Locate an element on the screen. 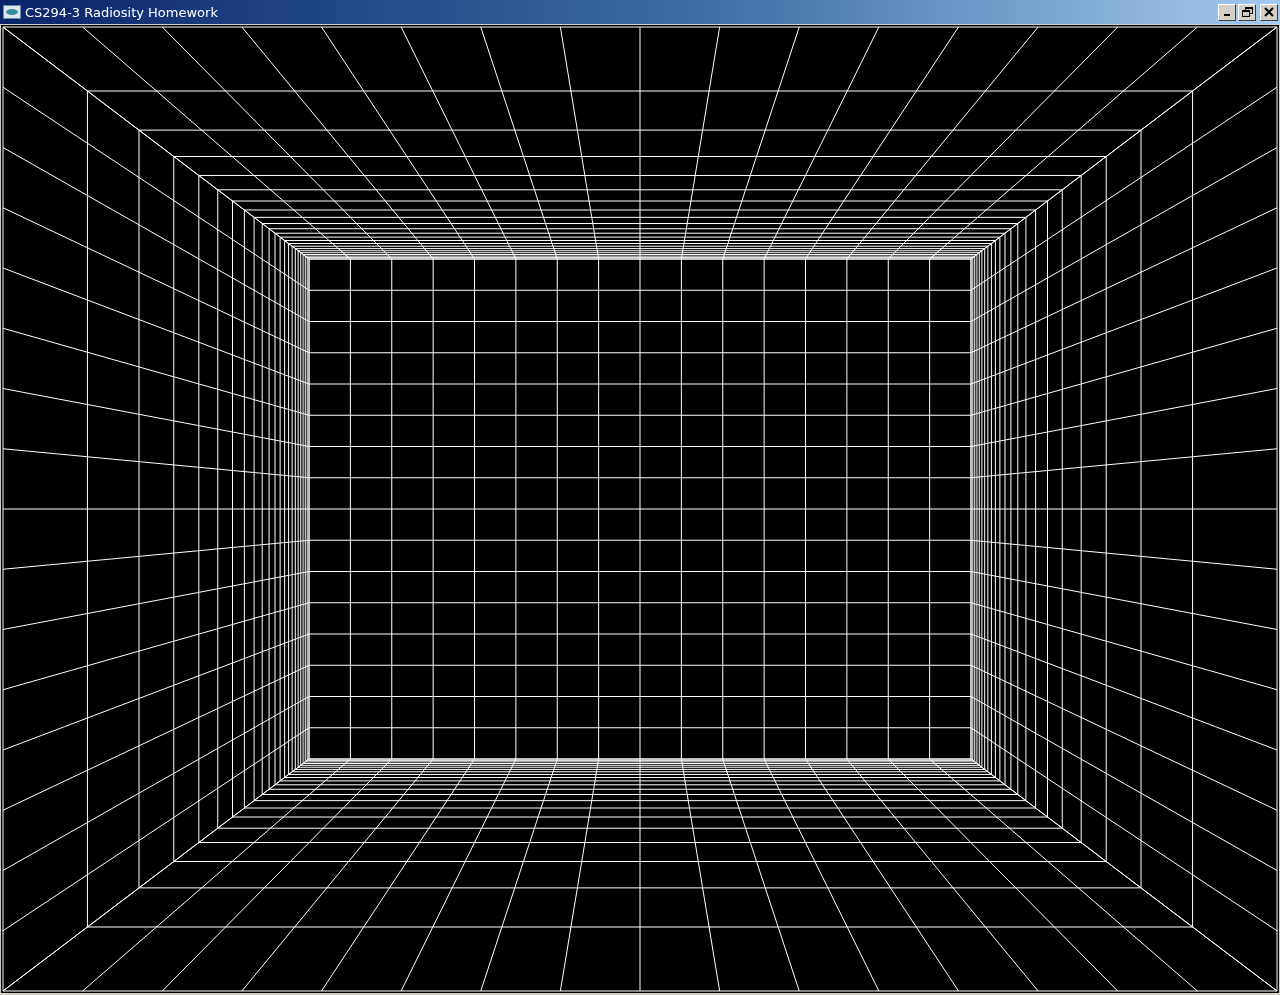  restore-button is located at coordinates (1247, 12).